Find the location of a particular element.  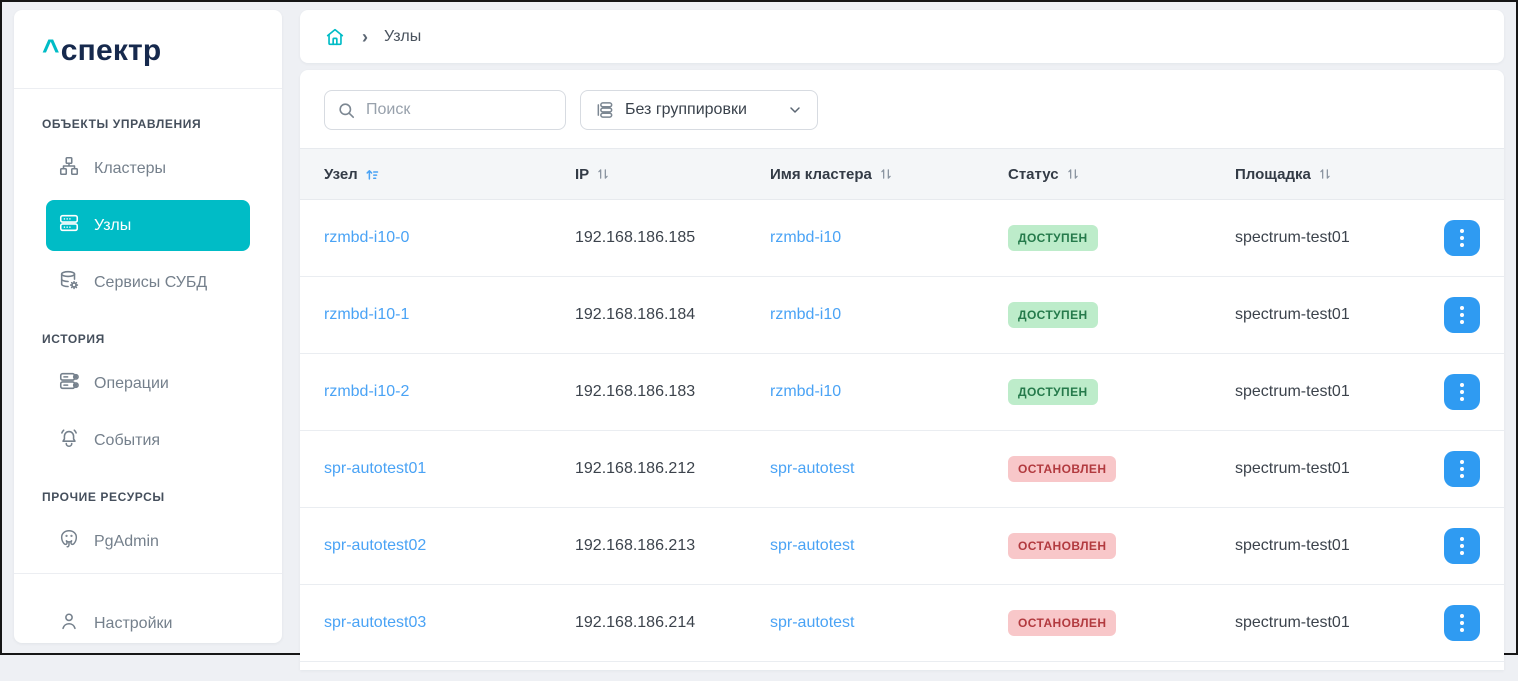

column-label: Статус is located at coordinates (1033, 174).